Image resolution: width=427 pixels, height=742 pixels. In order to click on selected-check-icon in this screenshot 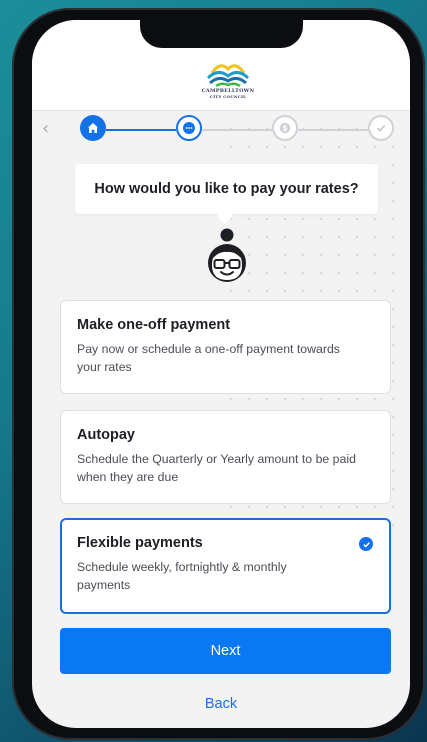, I will do `click(366, 544)`.